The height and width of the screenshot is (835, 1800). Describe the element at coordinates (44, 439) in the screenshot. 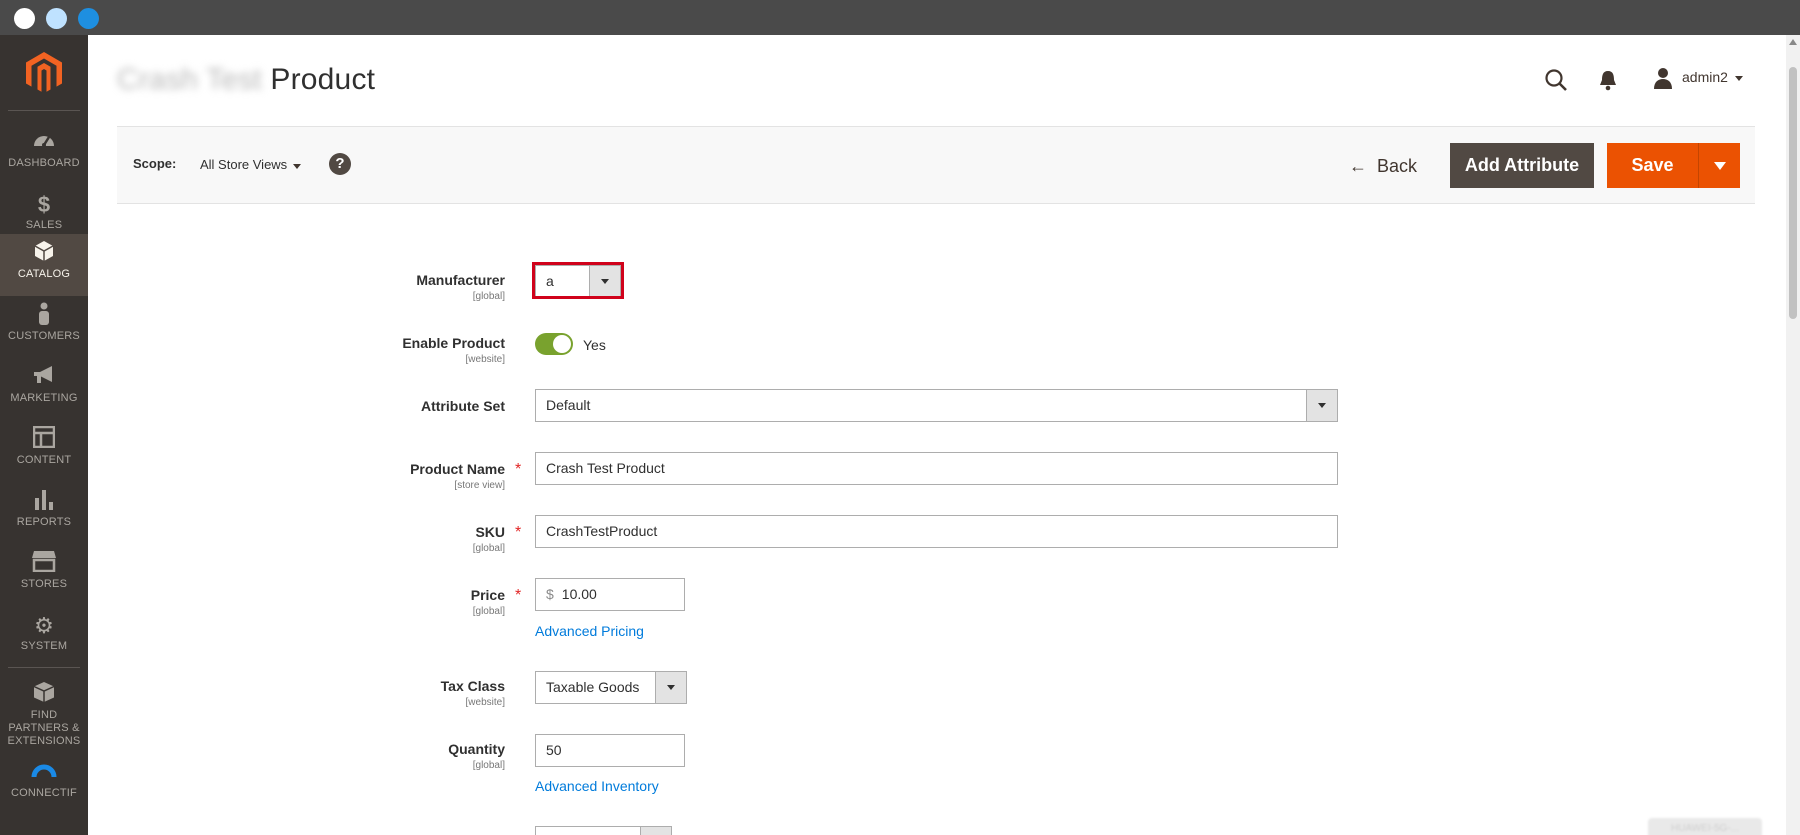

I see `layout-icon` at that location.